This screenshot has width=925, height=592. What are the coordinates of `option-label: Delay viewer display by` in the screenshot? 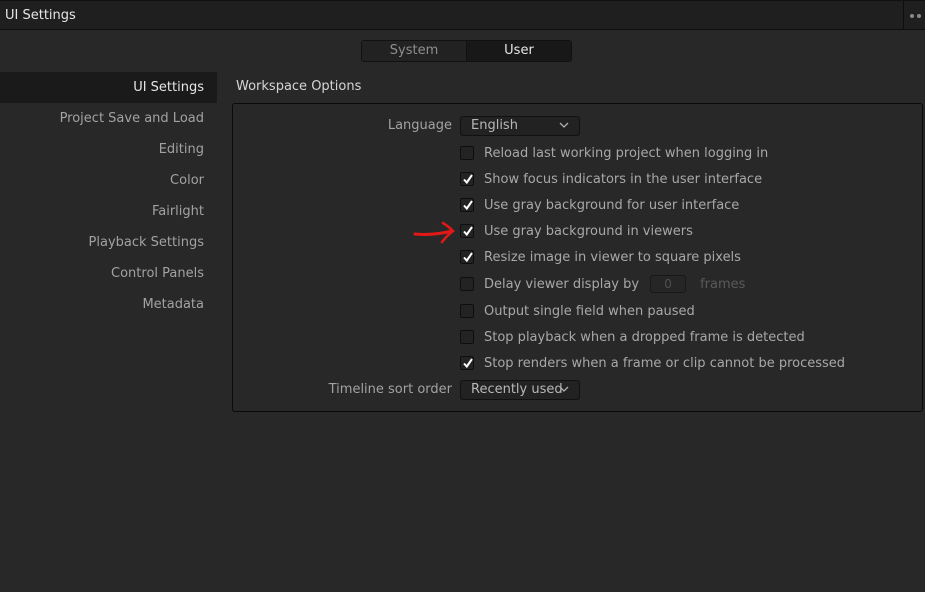 It's located at (562, 284).